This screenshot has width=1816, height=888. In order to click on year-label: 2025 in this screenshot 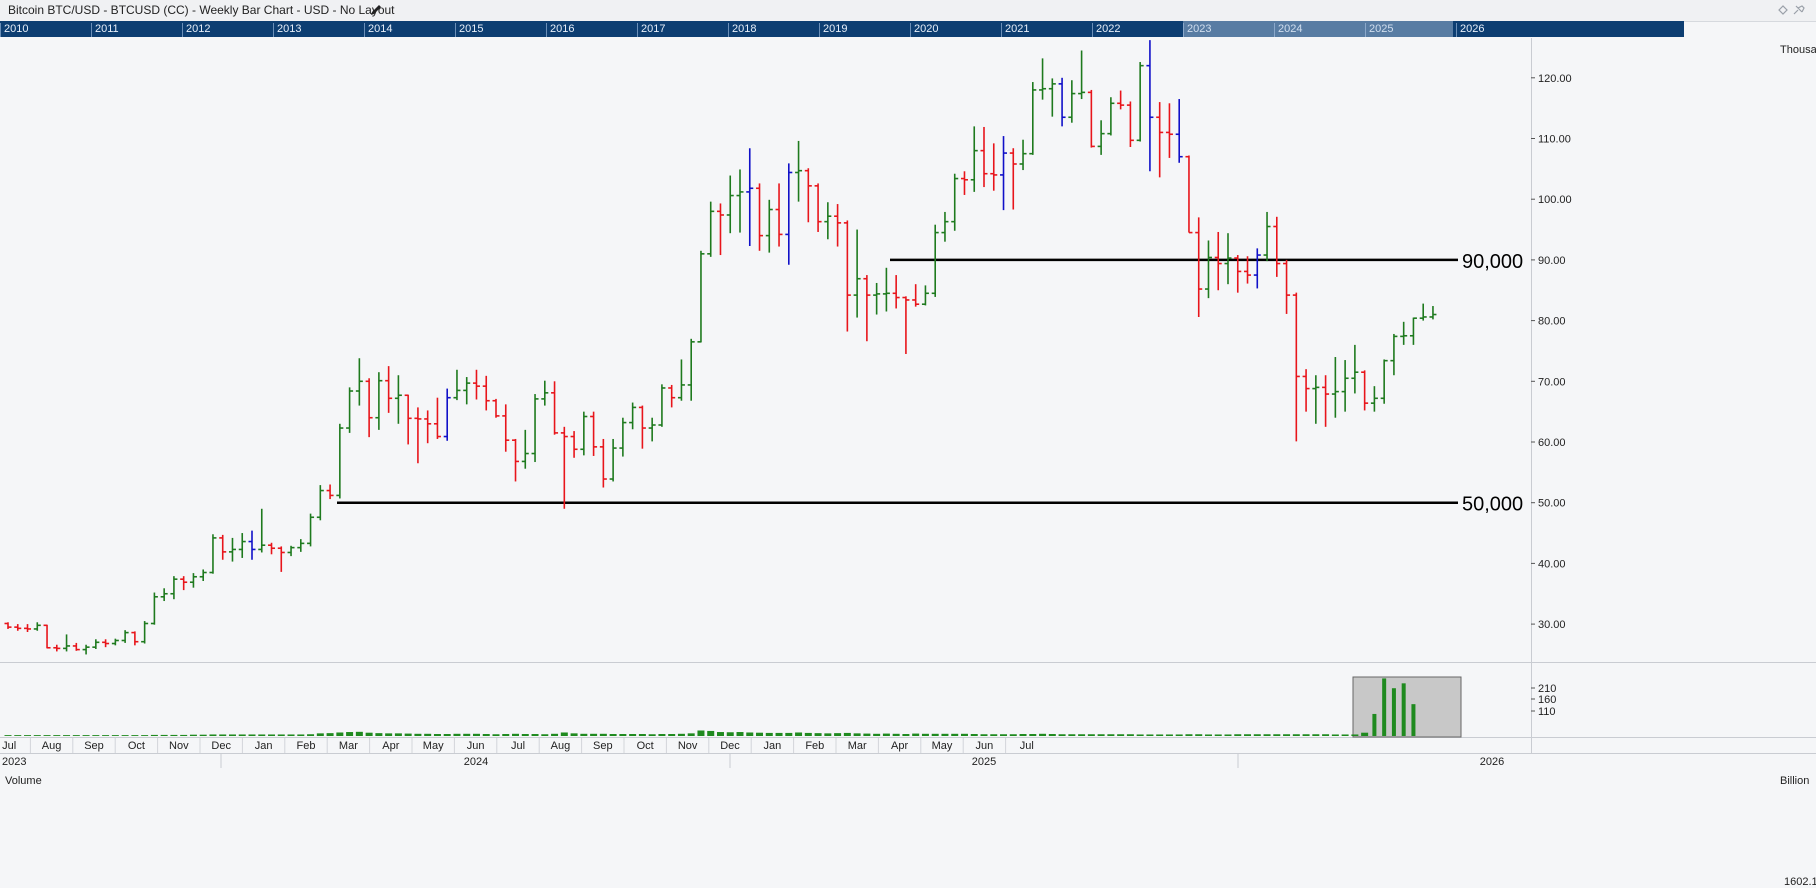, I will do `click(984, 762)`.